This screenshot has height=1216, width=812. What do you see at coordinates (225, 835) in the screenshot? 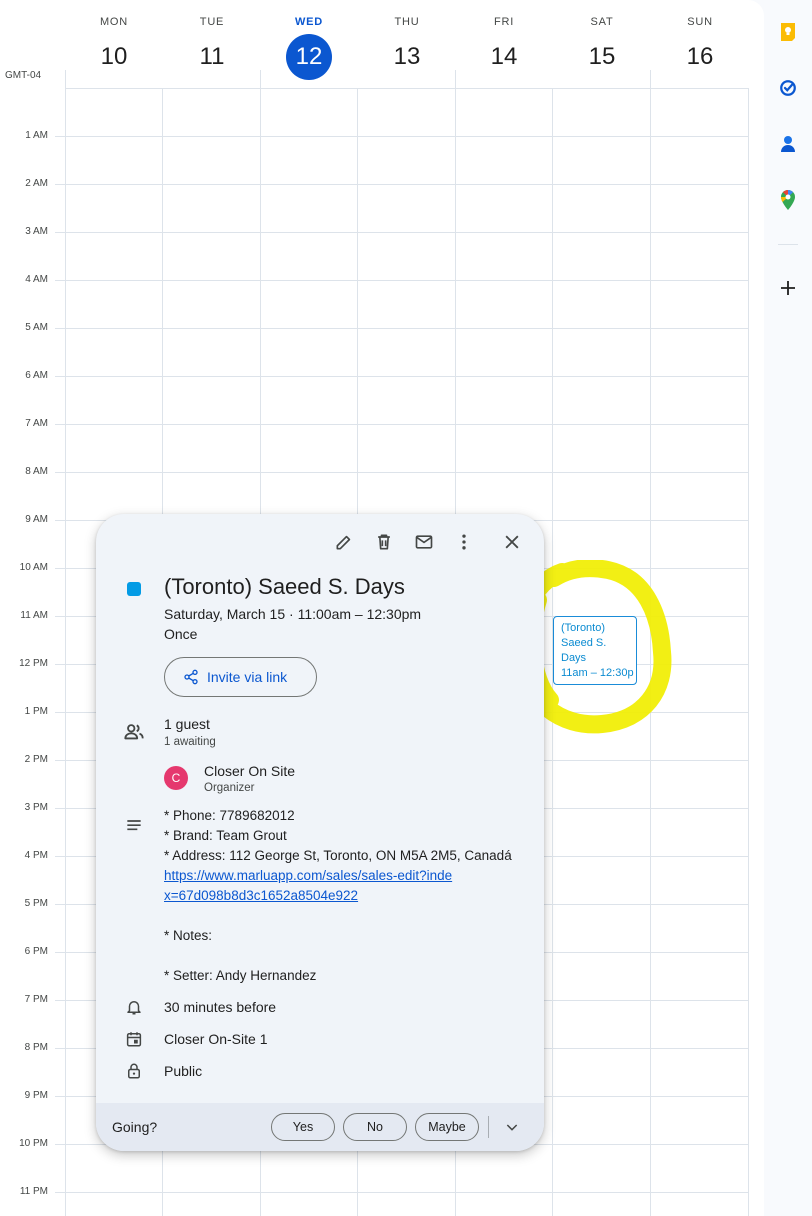
I see `desc-brand: * Brand: Team Grout` at bounding box center [225, 835].